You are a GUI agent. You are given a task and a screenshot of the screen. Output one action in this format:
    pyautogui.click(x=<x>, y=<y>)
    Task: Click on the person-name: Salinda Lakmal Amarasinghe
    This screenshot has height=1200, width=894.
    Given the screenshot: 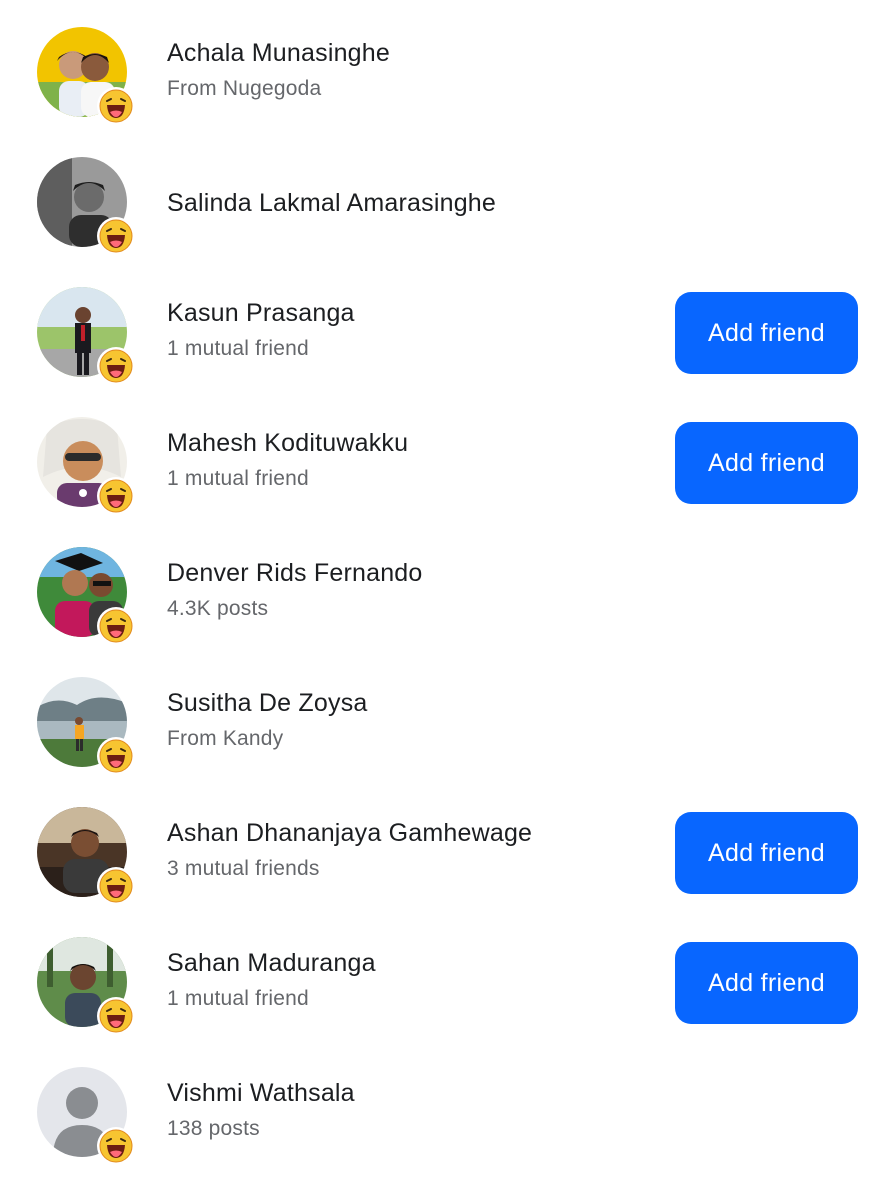 What is the action you would take?
    pyautogui.click(x=331, y=203)
    